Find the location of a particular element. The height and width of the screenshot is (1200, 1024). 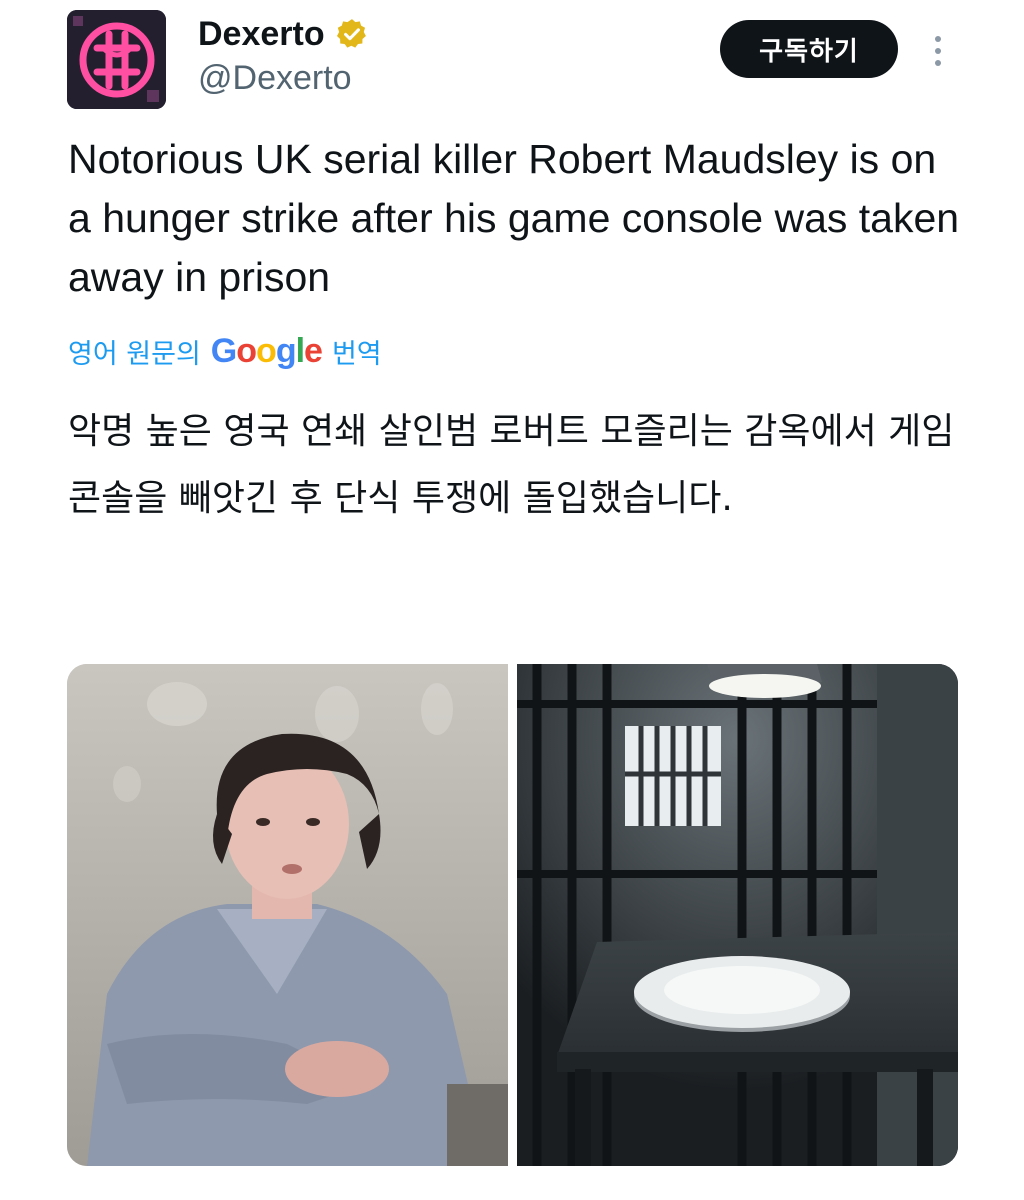

subscribe-button: 구독하기 is located at coordinates (809, 49).